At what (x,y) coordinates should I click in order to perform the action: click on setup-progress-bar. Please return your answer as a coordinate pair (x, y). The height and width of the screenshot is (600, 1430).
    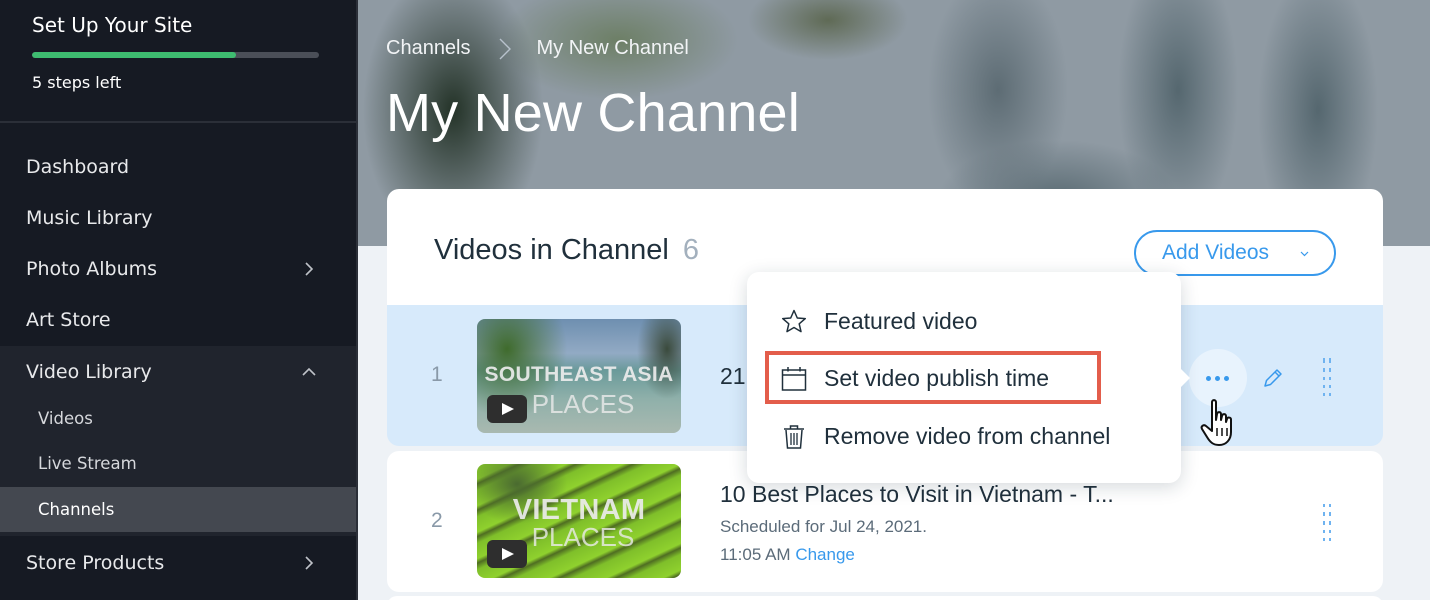
    Looking at the image, I should click on (175, 55).